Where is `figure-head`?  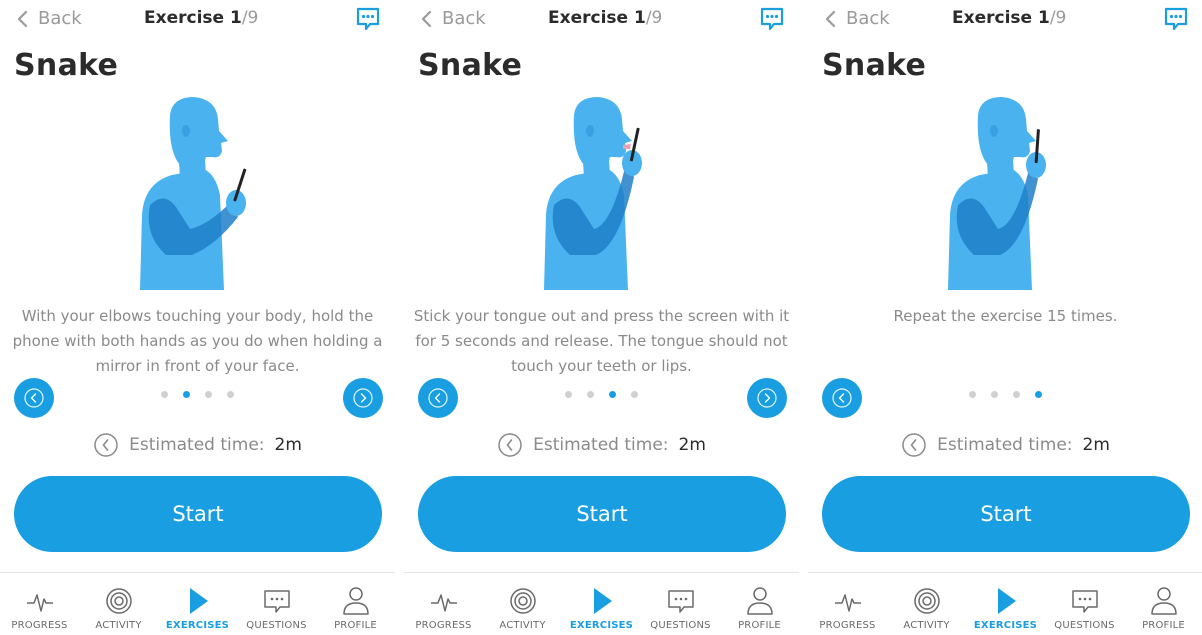 figure-head is located at coordinates (602, 131).